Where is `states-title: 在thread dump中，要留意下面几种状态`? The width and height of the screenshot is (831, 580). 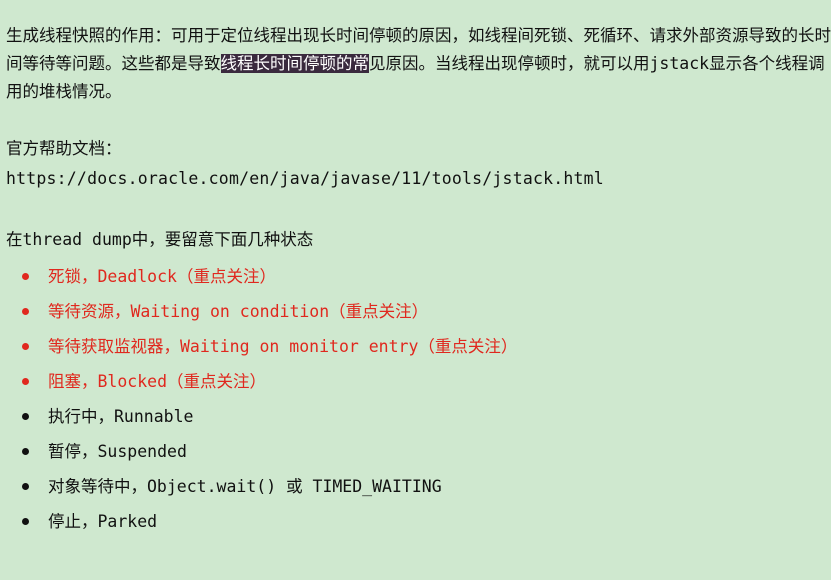
states-title: 在thread dump中，要留意下面几种状态 is located at coordinates (160, 239).